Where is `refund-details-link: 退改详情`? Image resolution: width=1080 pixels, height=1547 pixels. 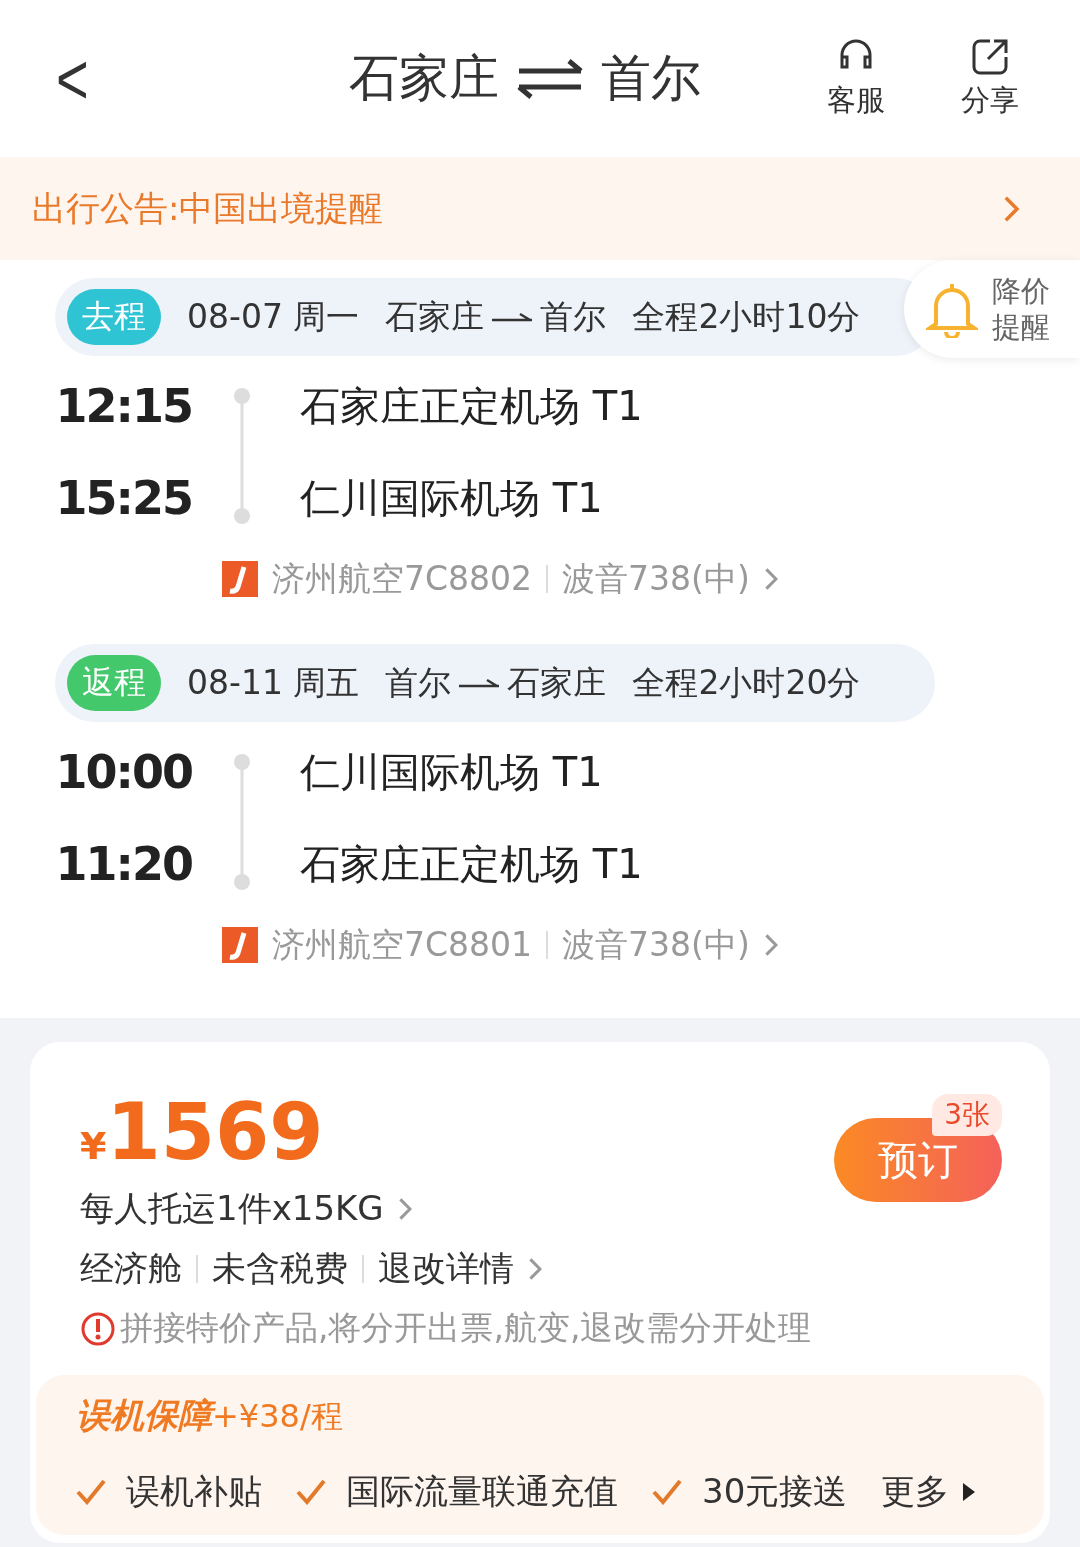
refund-details-link: 退改详情 is located at coordinates (446, 1269).